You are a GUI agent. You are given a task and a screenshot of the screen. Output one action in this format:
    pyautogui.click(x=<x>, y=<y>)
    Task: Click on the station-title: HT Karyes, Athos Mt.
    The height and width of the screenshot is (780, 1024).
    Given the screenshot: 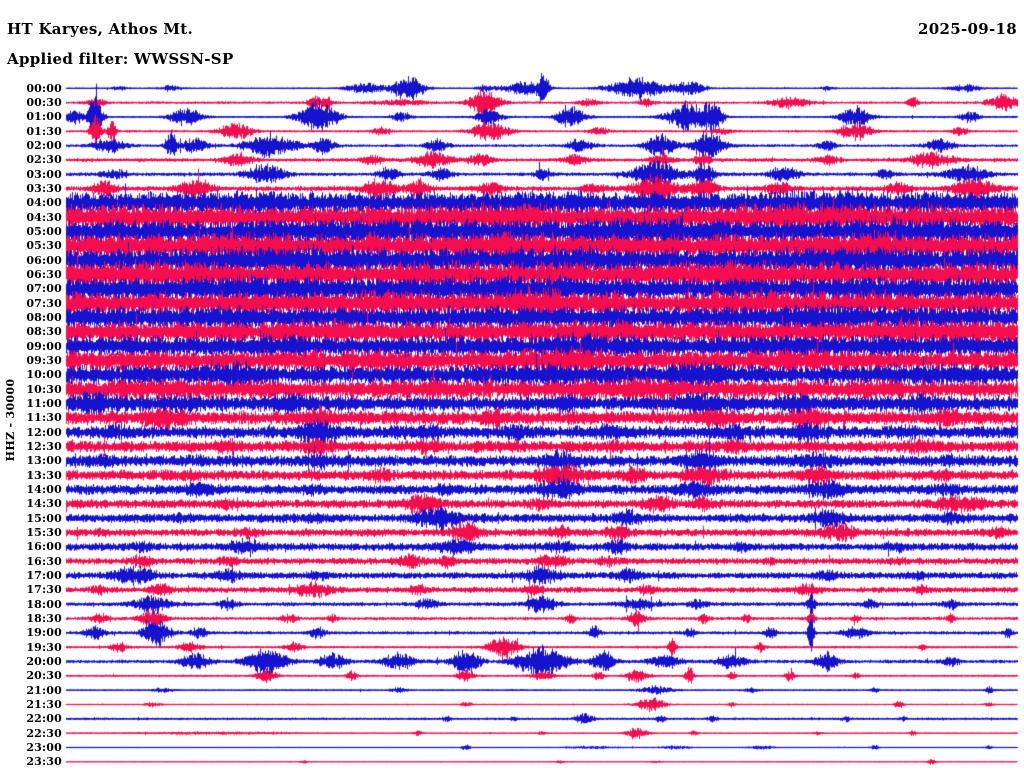 What is the action you would take?
    pyautogui.click(x=100, y=29)
    